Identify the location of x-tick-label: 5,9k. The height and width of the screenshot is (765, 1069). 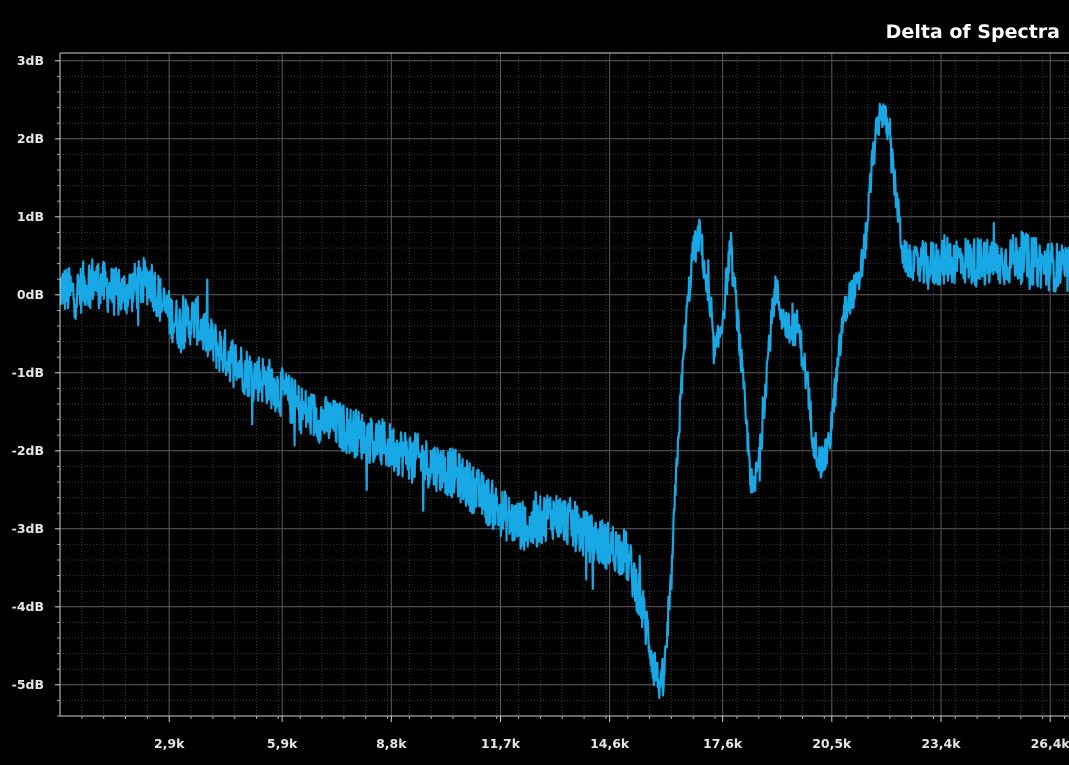
(282, 743).